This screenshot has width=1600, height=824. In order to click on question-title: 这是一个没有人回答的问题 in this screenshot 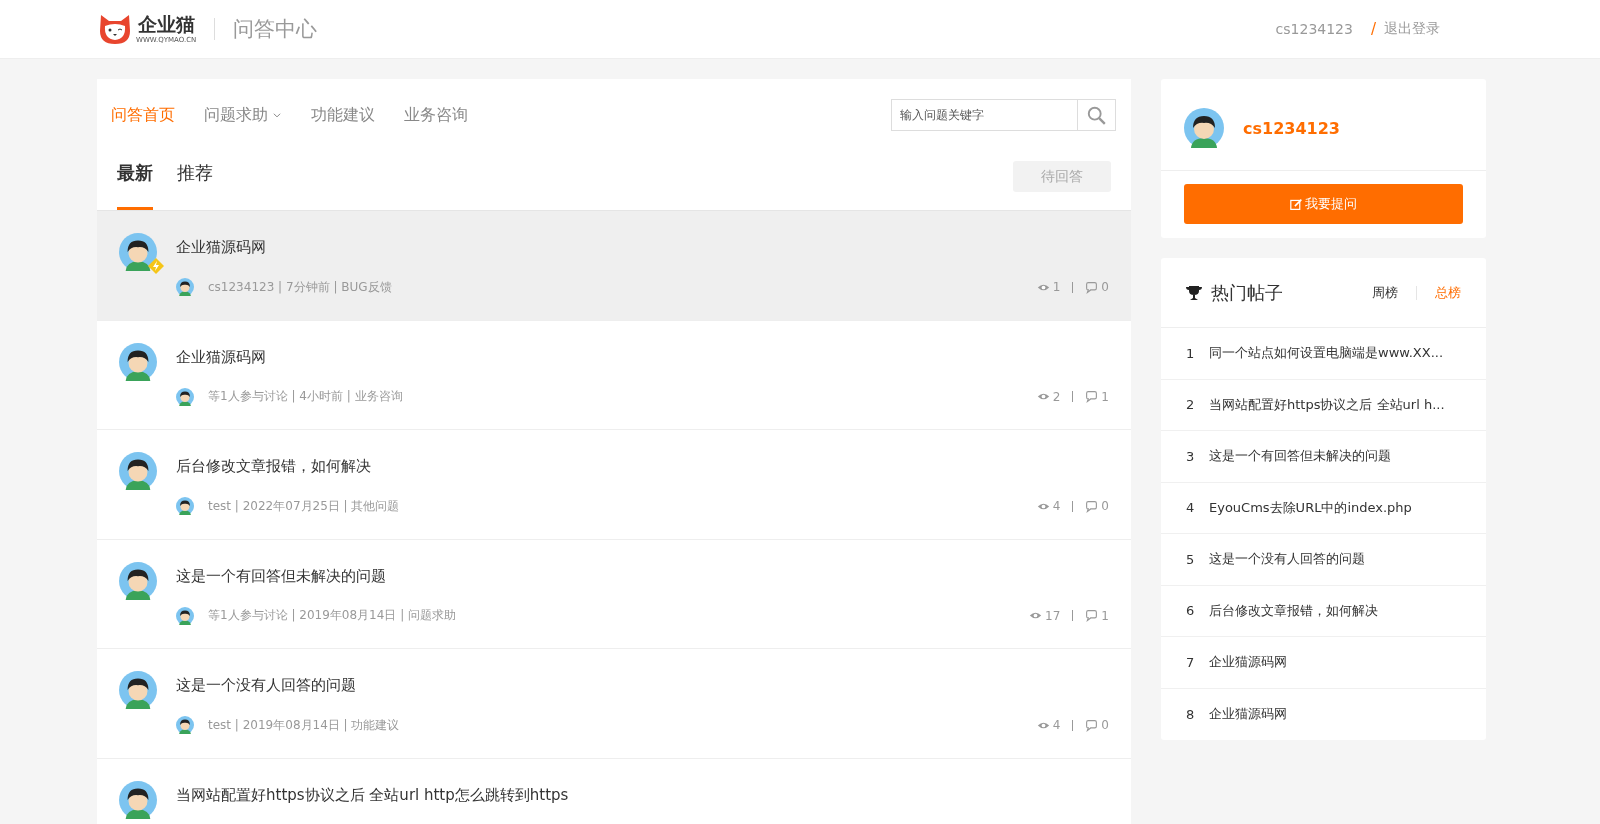, I will do `click(642, 685)`.